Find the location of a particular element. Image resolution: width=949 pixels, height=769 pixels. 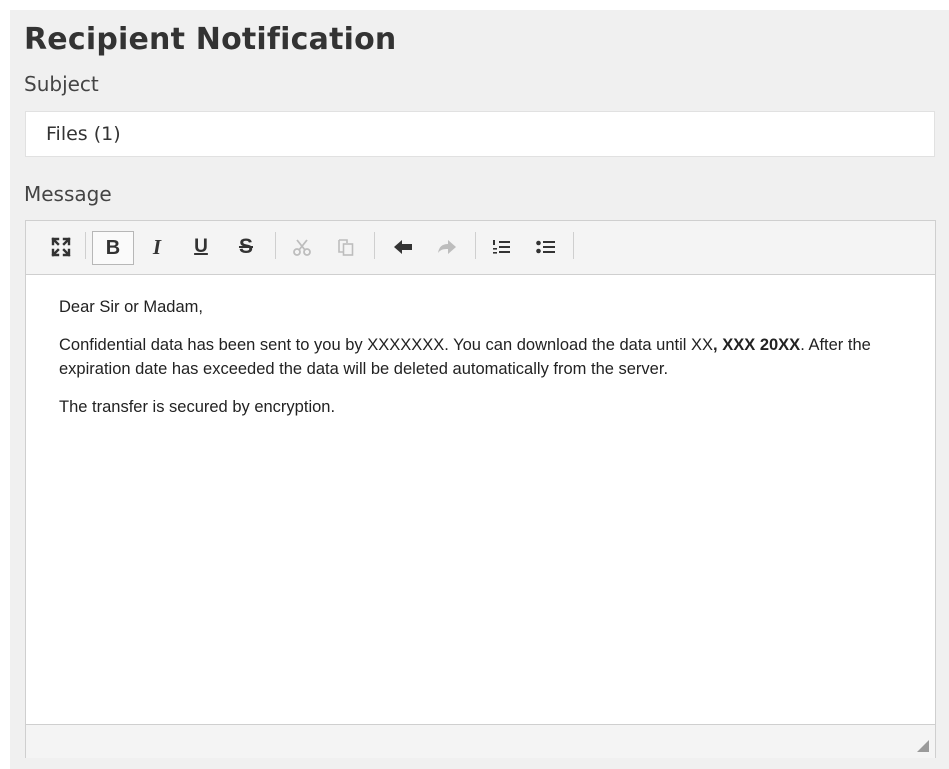

message-greeting: Dear Sir or Madam, is located at coordinates (131, 307).